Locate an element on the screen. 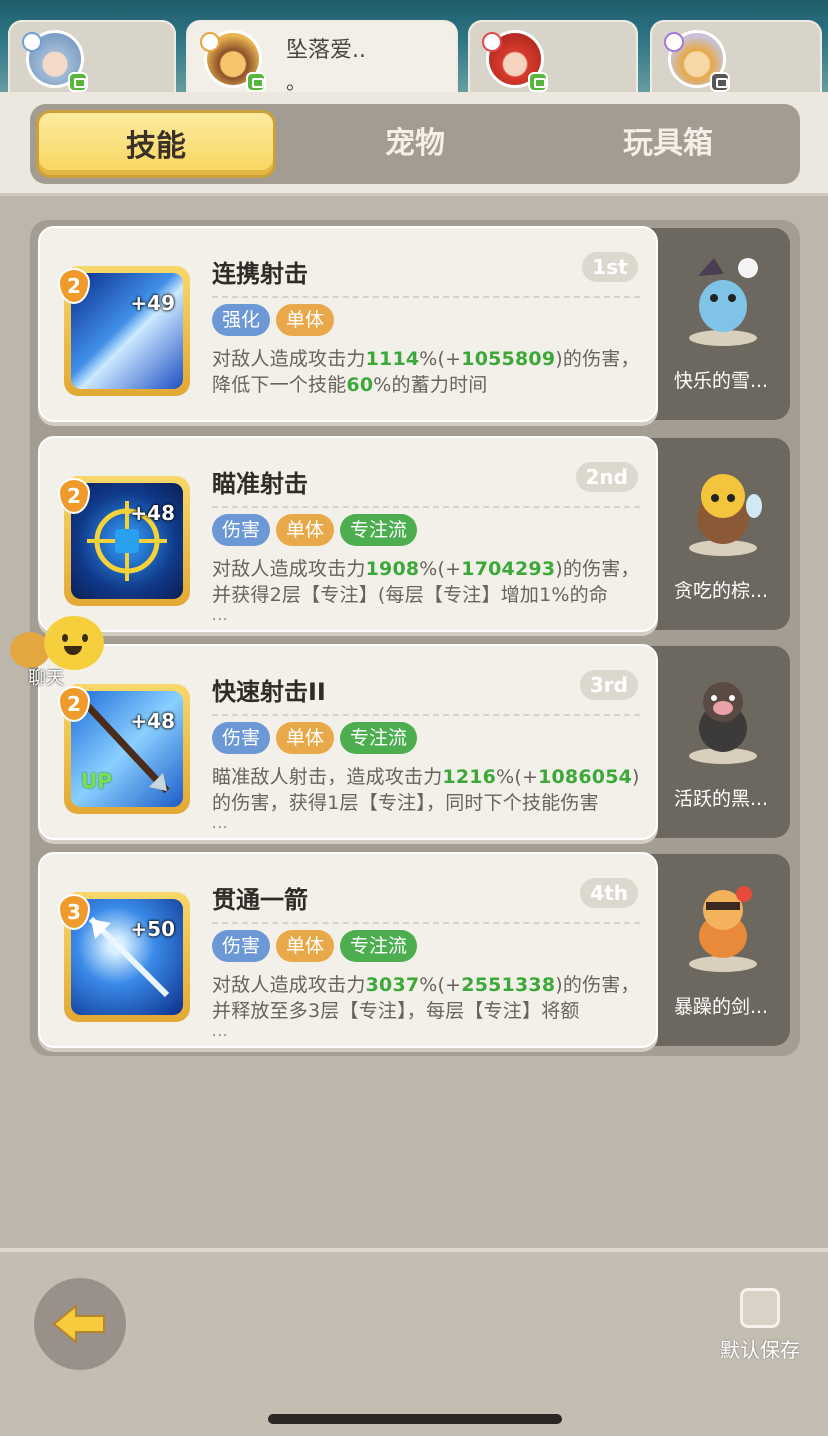 This screenshot has width=828, height=1436. tab-skills: 技能 is located at coordinates (156, 144).